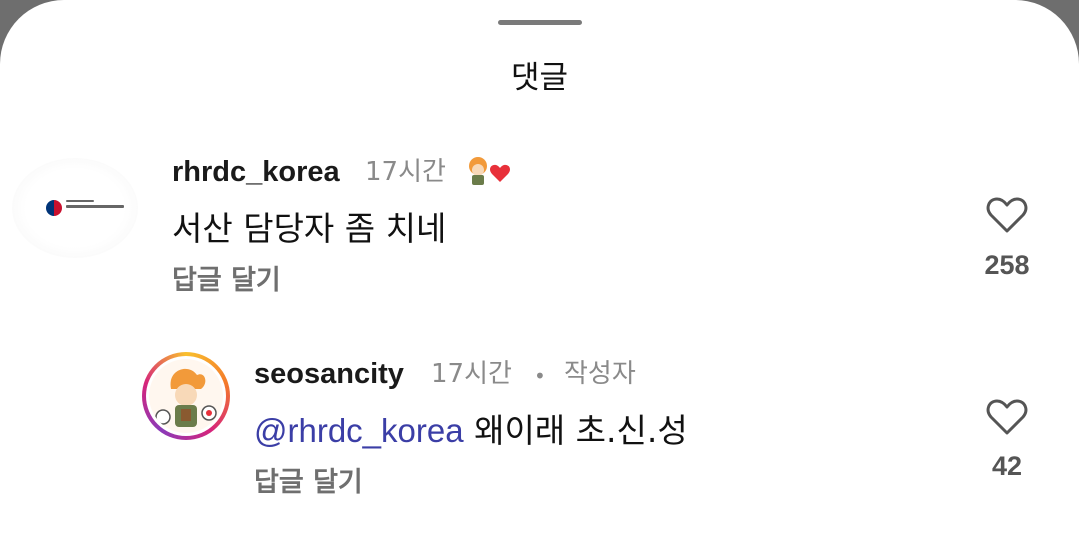  I want to click on comment-text: @rhrdc_korea 왜이래 초.신.성, so click(471, 431).